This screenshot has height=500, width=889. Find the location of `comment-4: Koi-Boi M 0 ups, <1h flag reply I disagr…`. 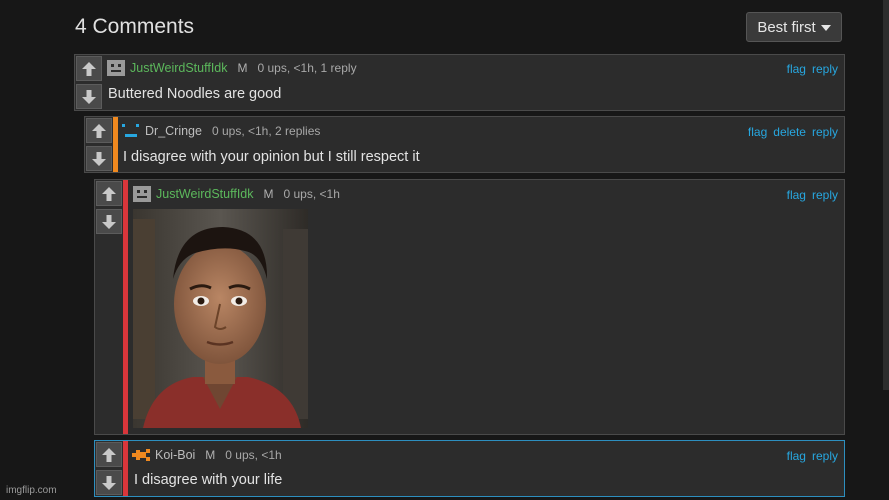

comment-4: Koi-Boi M 0 ups, <1h flag reply I disagr… is located at coordinates (469, 468).